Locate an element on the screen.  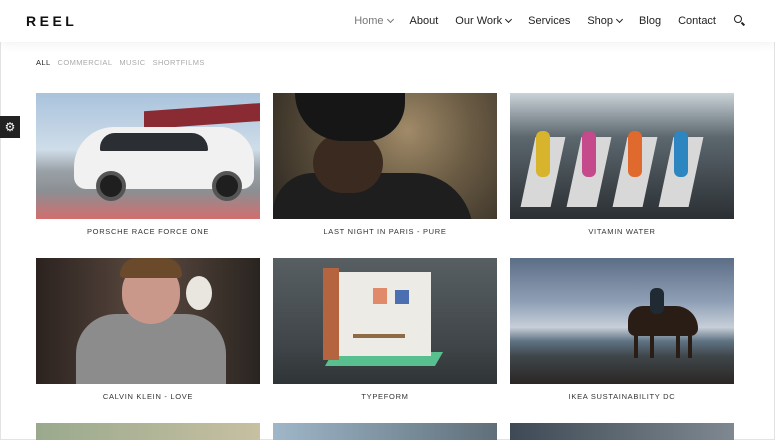
filter-commercial: COMMERCIAL is located at coordinates (85, 62).